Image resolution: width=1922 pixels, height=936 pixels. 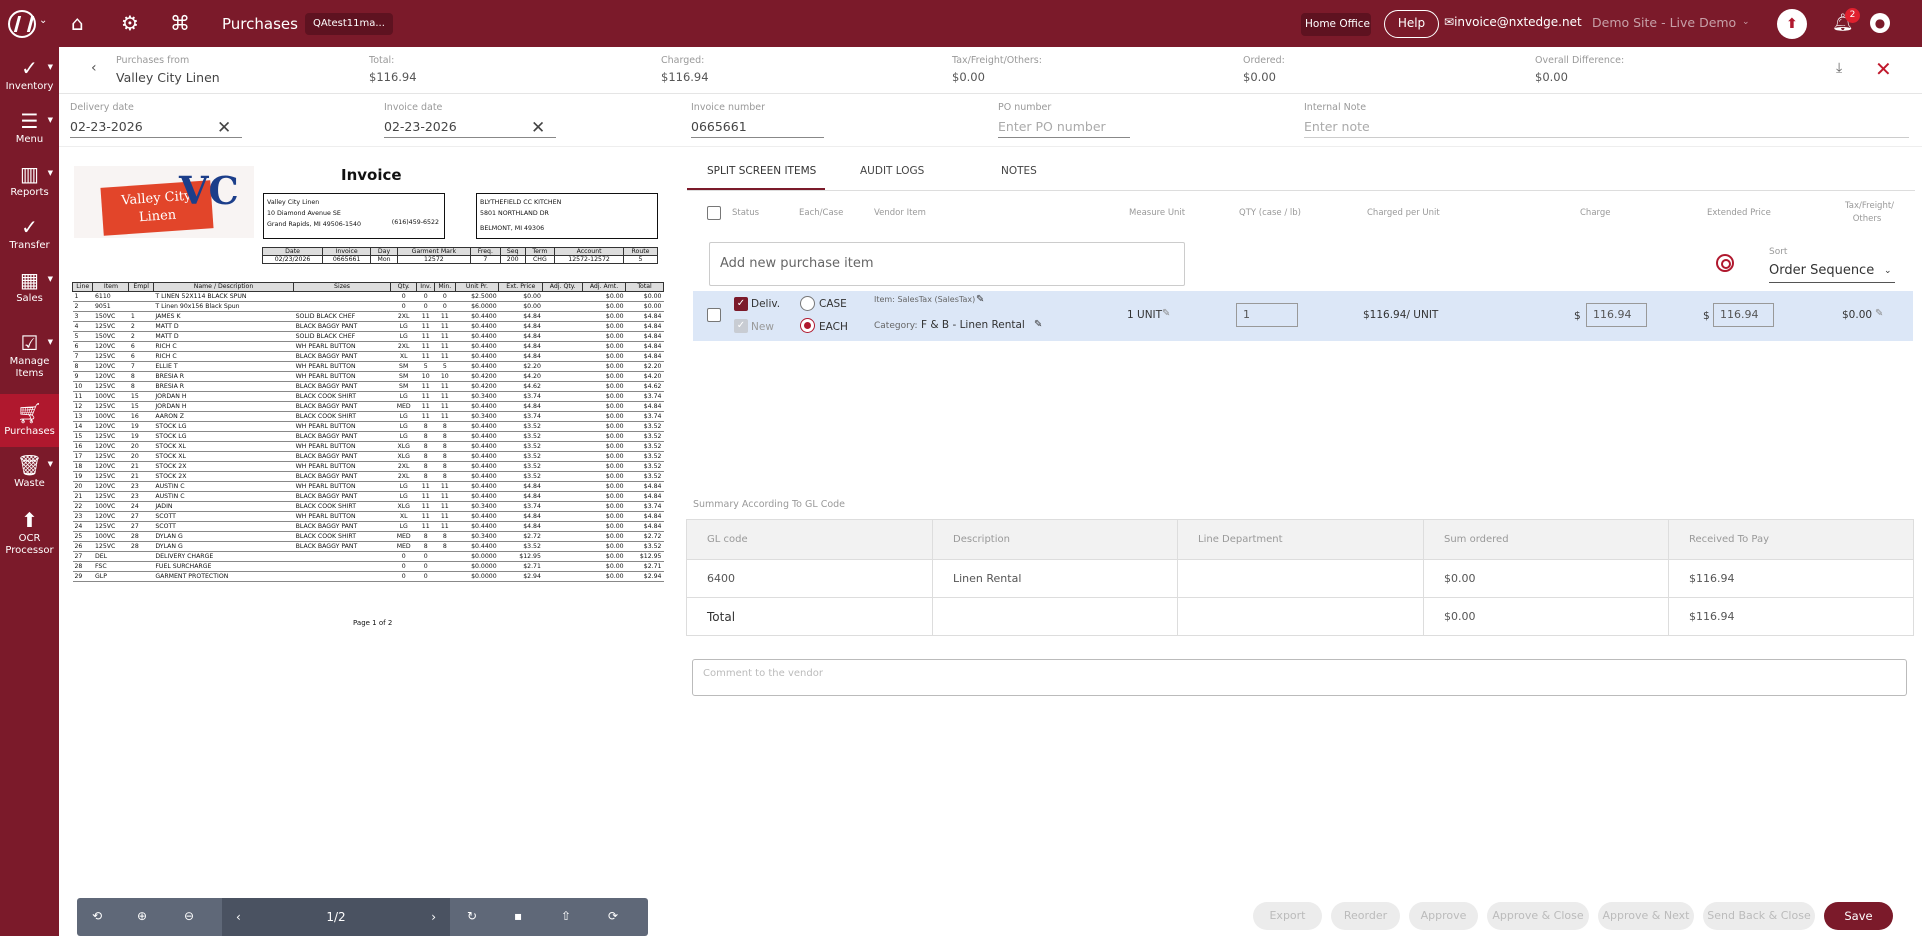 What do you see at coordinates (223, 316) in the screenshot?
I see `line-cell: JAMES K` at bounding box center [223, 316].